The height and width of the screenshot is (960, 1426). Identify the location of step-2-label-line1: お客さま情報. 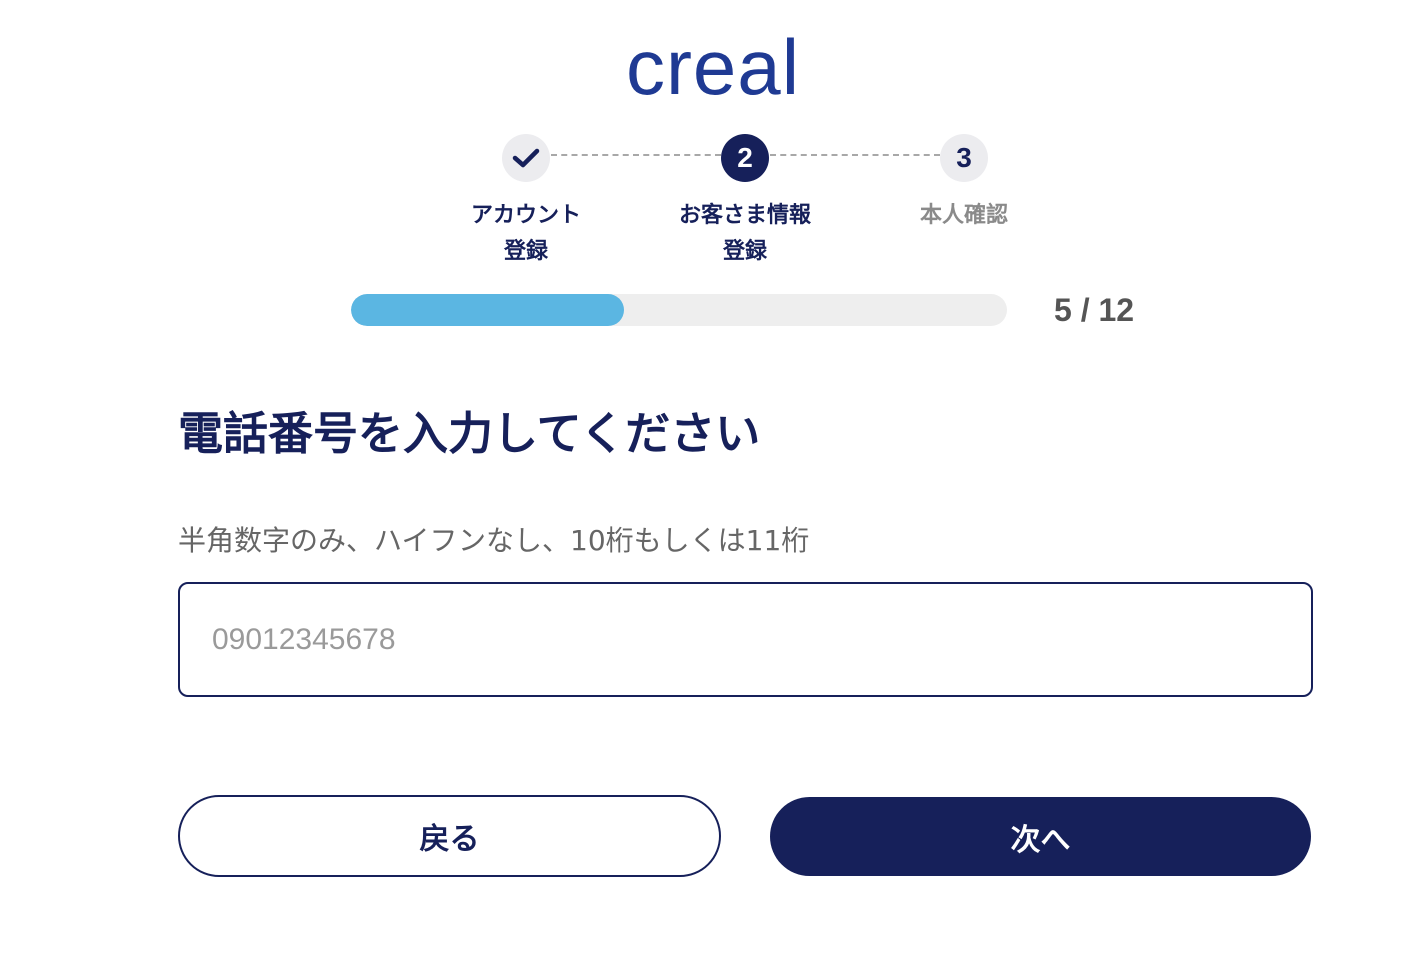
(744, 215).